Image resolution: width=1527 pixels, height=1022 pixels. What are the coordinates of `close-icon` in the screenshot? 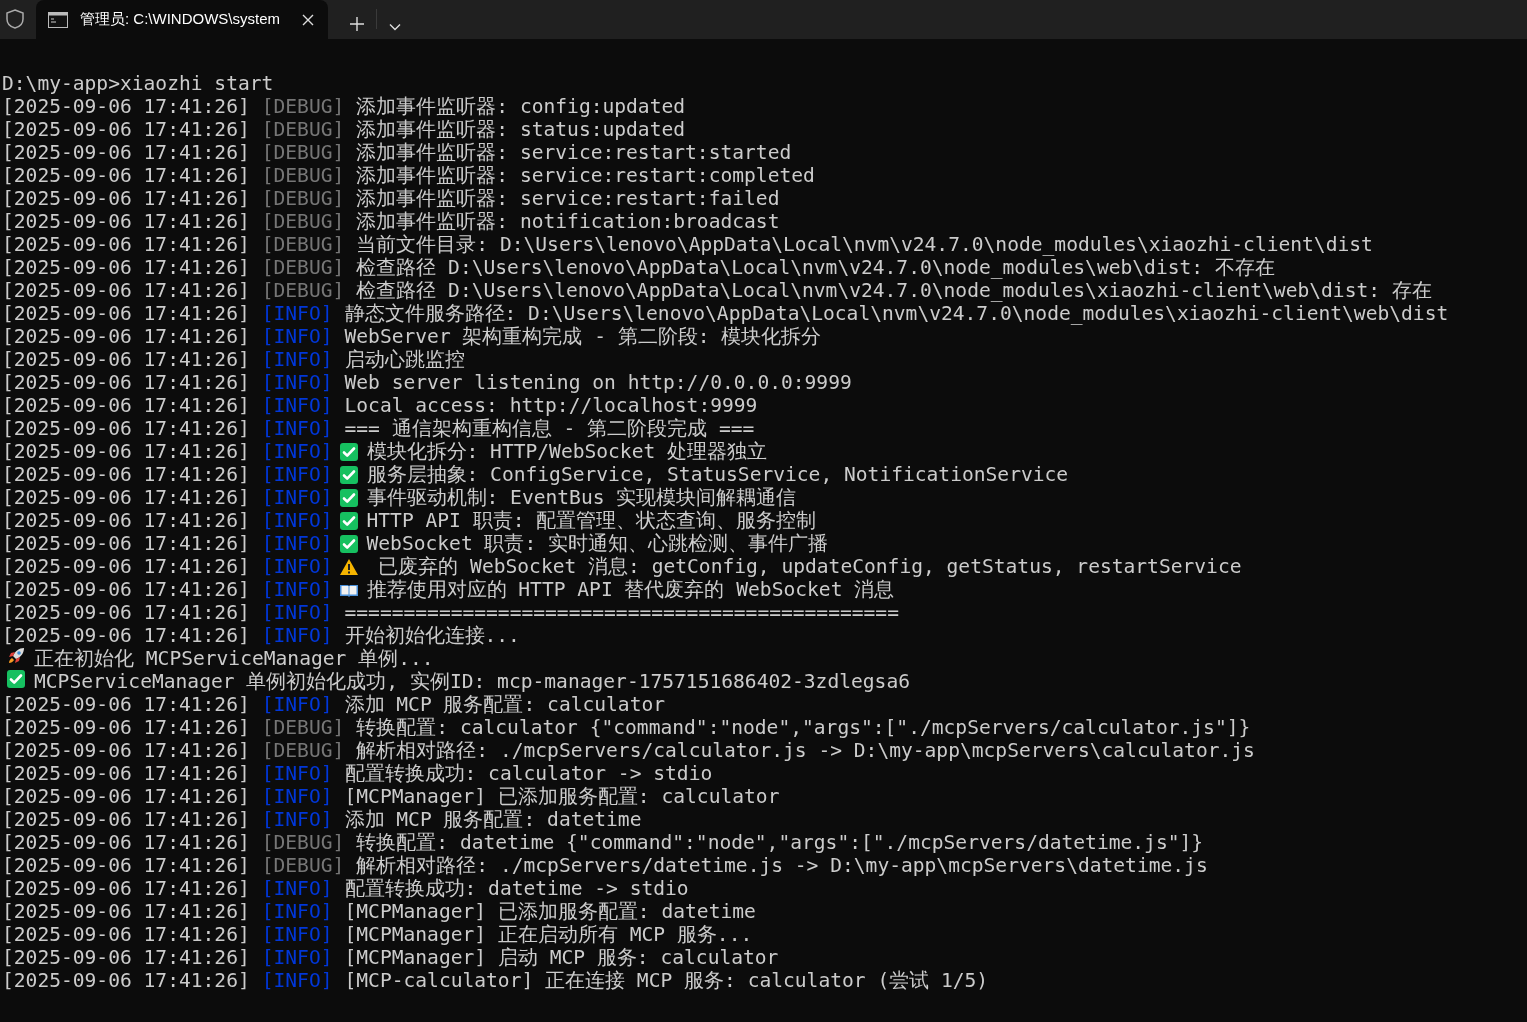 It's located at (308, 19).